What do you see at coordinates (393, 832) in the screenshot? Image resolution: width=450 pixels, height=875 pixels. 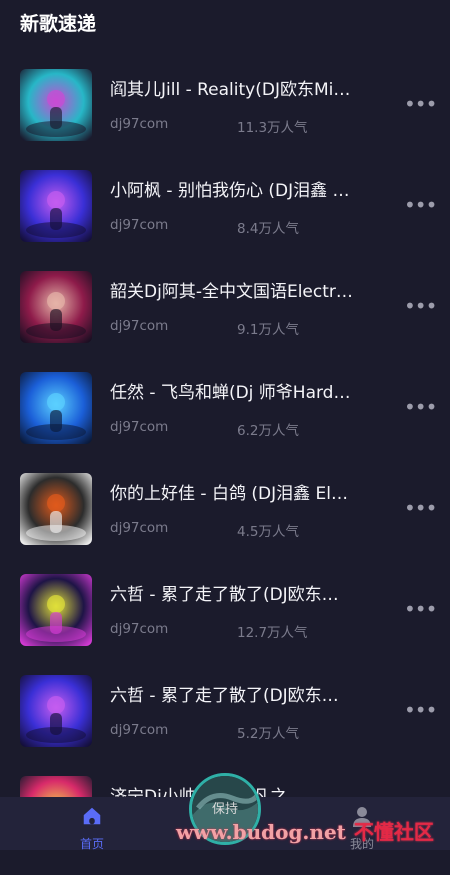 I see `watermark-text: 不懂社区` at bounding box center [393, 832].